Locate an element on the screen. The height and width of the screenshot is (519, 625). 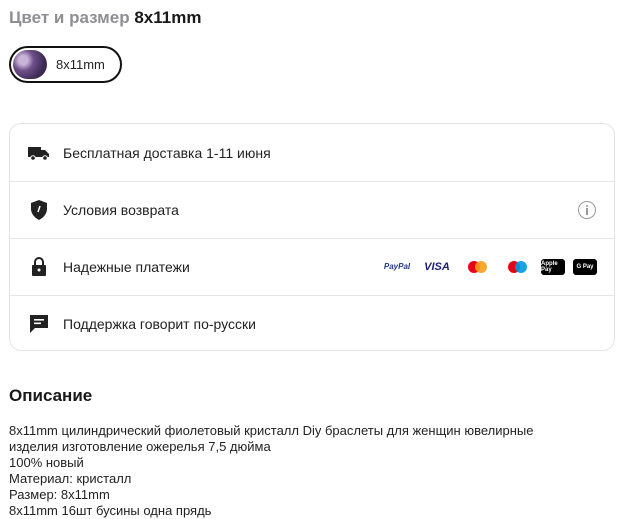
info-icon is located at coordinates (587, 209).